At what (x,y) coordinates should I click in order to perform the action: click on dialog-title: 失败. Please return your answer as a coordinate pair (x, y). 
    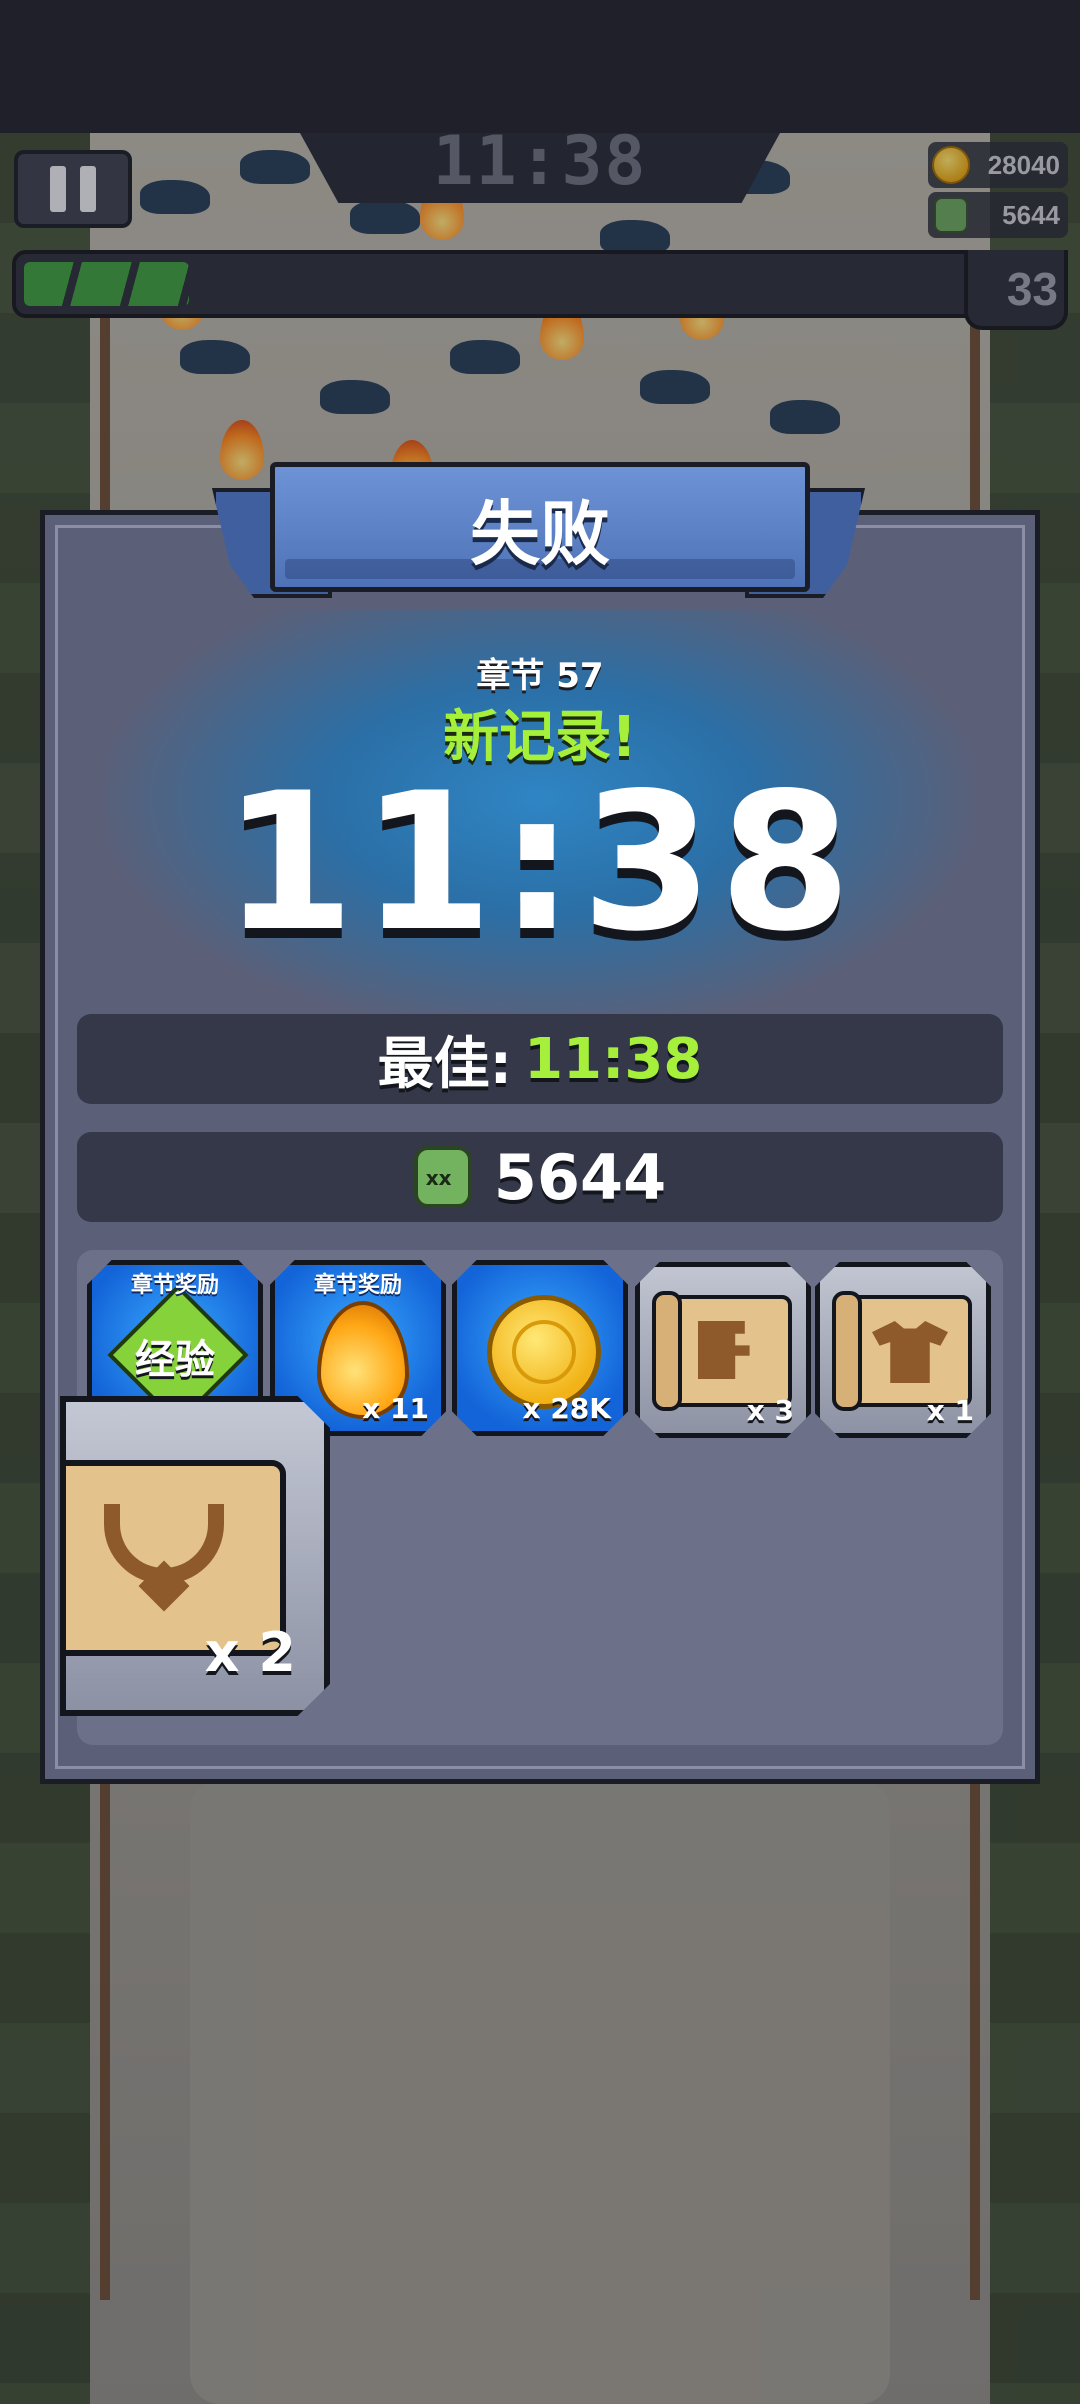
    Looking at the image, I should click on (540, 534).